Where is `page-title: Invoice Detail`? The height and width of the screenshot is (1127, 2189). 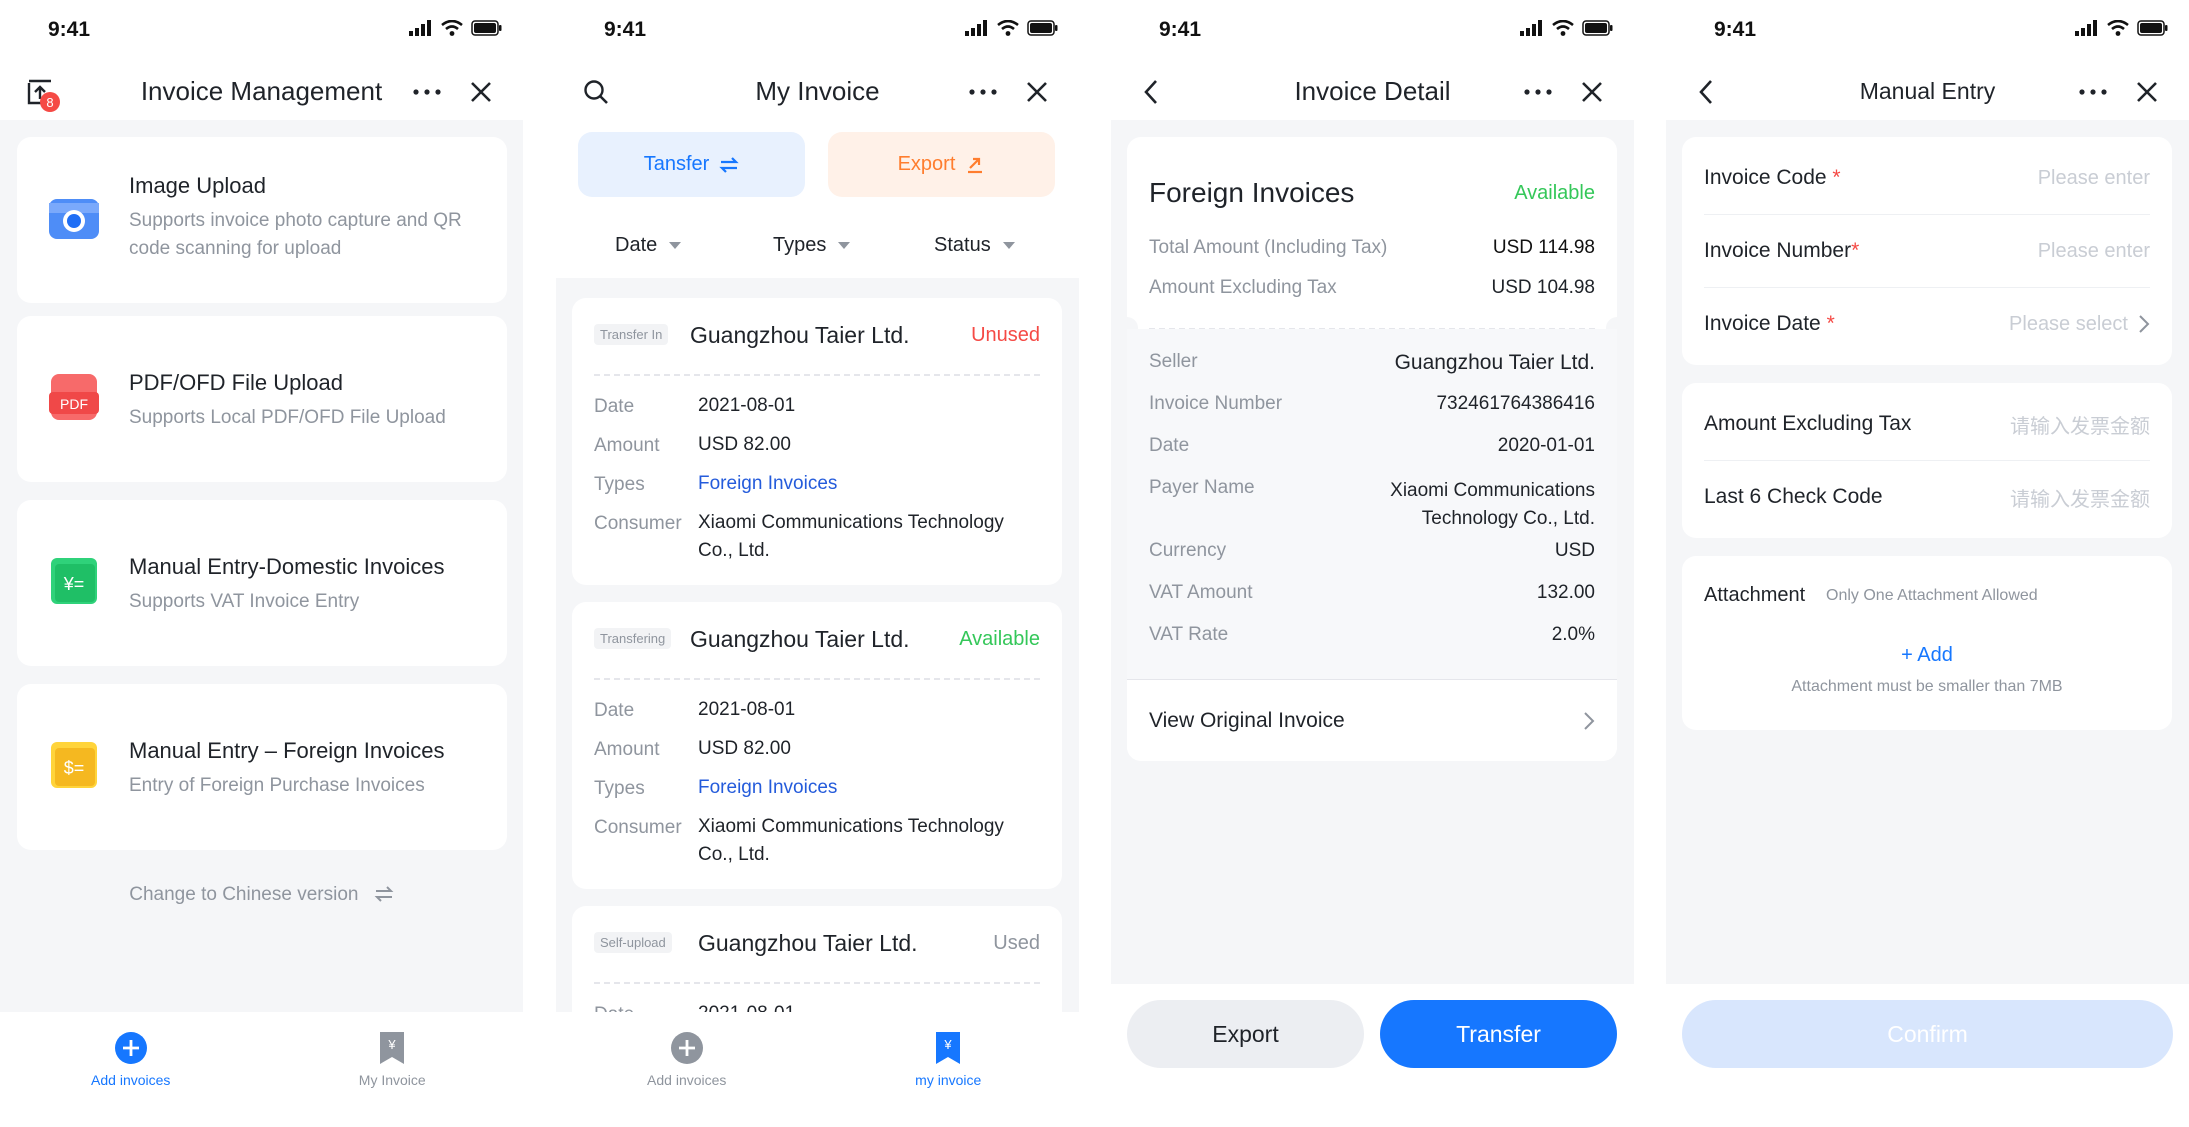
page-title: Invoice Detail is located at coordinates (1372, 90).